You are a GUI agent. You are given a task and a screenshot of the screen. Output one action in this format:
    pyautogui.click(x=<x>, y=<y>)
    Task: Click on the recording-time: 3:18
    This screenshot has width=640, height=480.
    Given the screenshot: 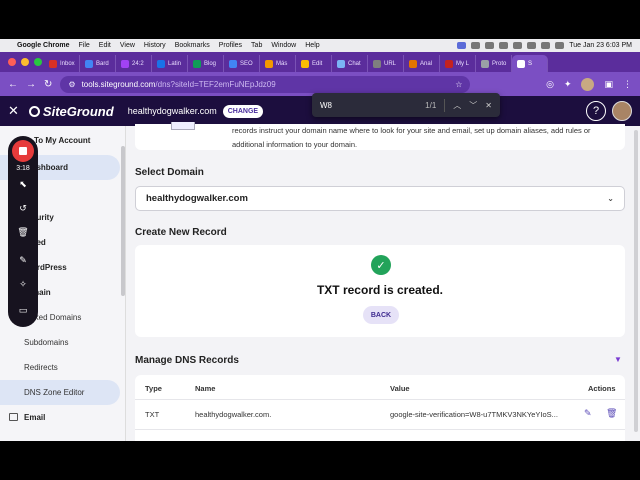 What is the action you would take?
    pyautogui.click(x=23, y=168)
    